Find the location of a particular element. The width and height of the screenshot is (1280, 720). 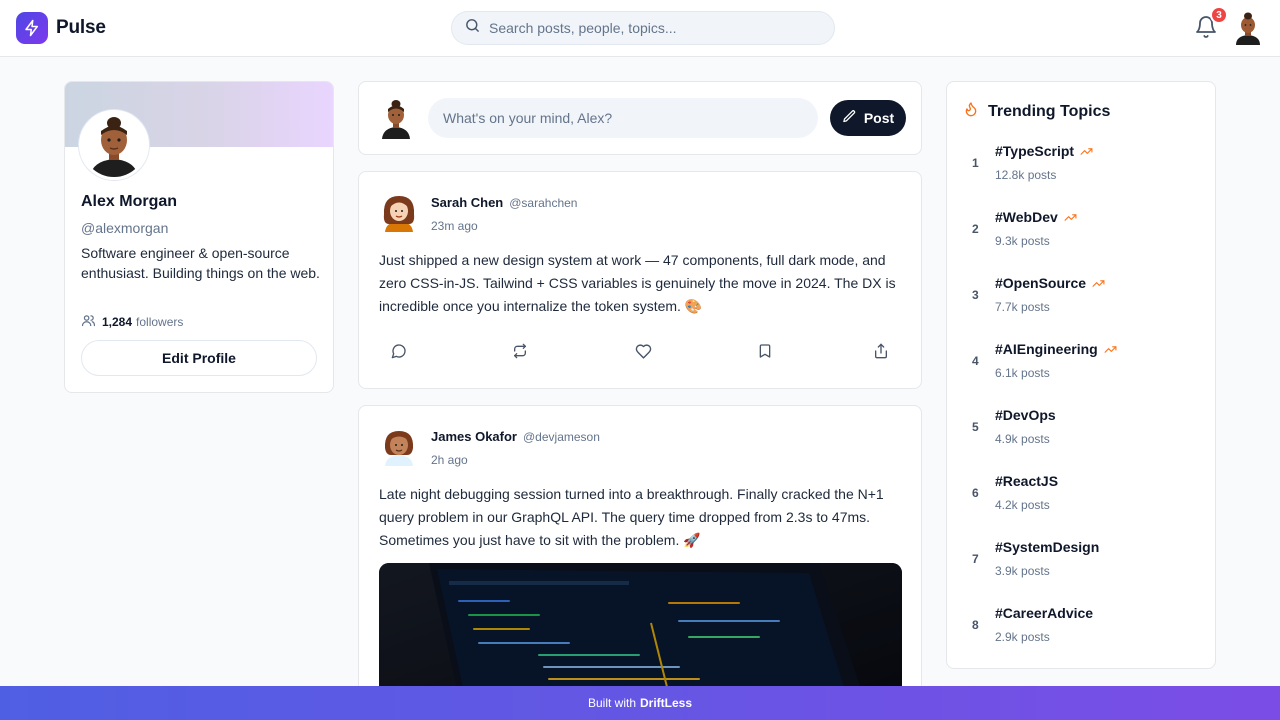

trend-tag-label: #SystemDesign is located at coordinates (1047, 547).